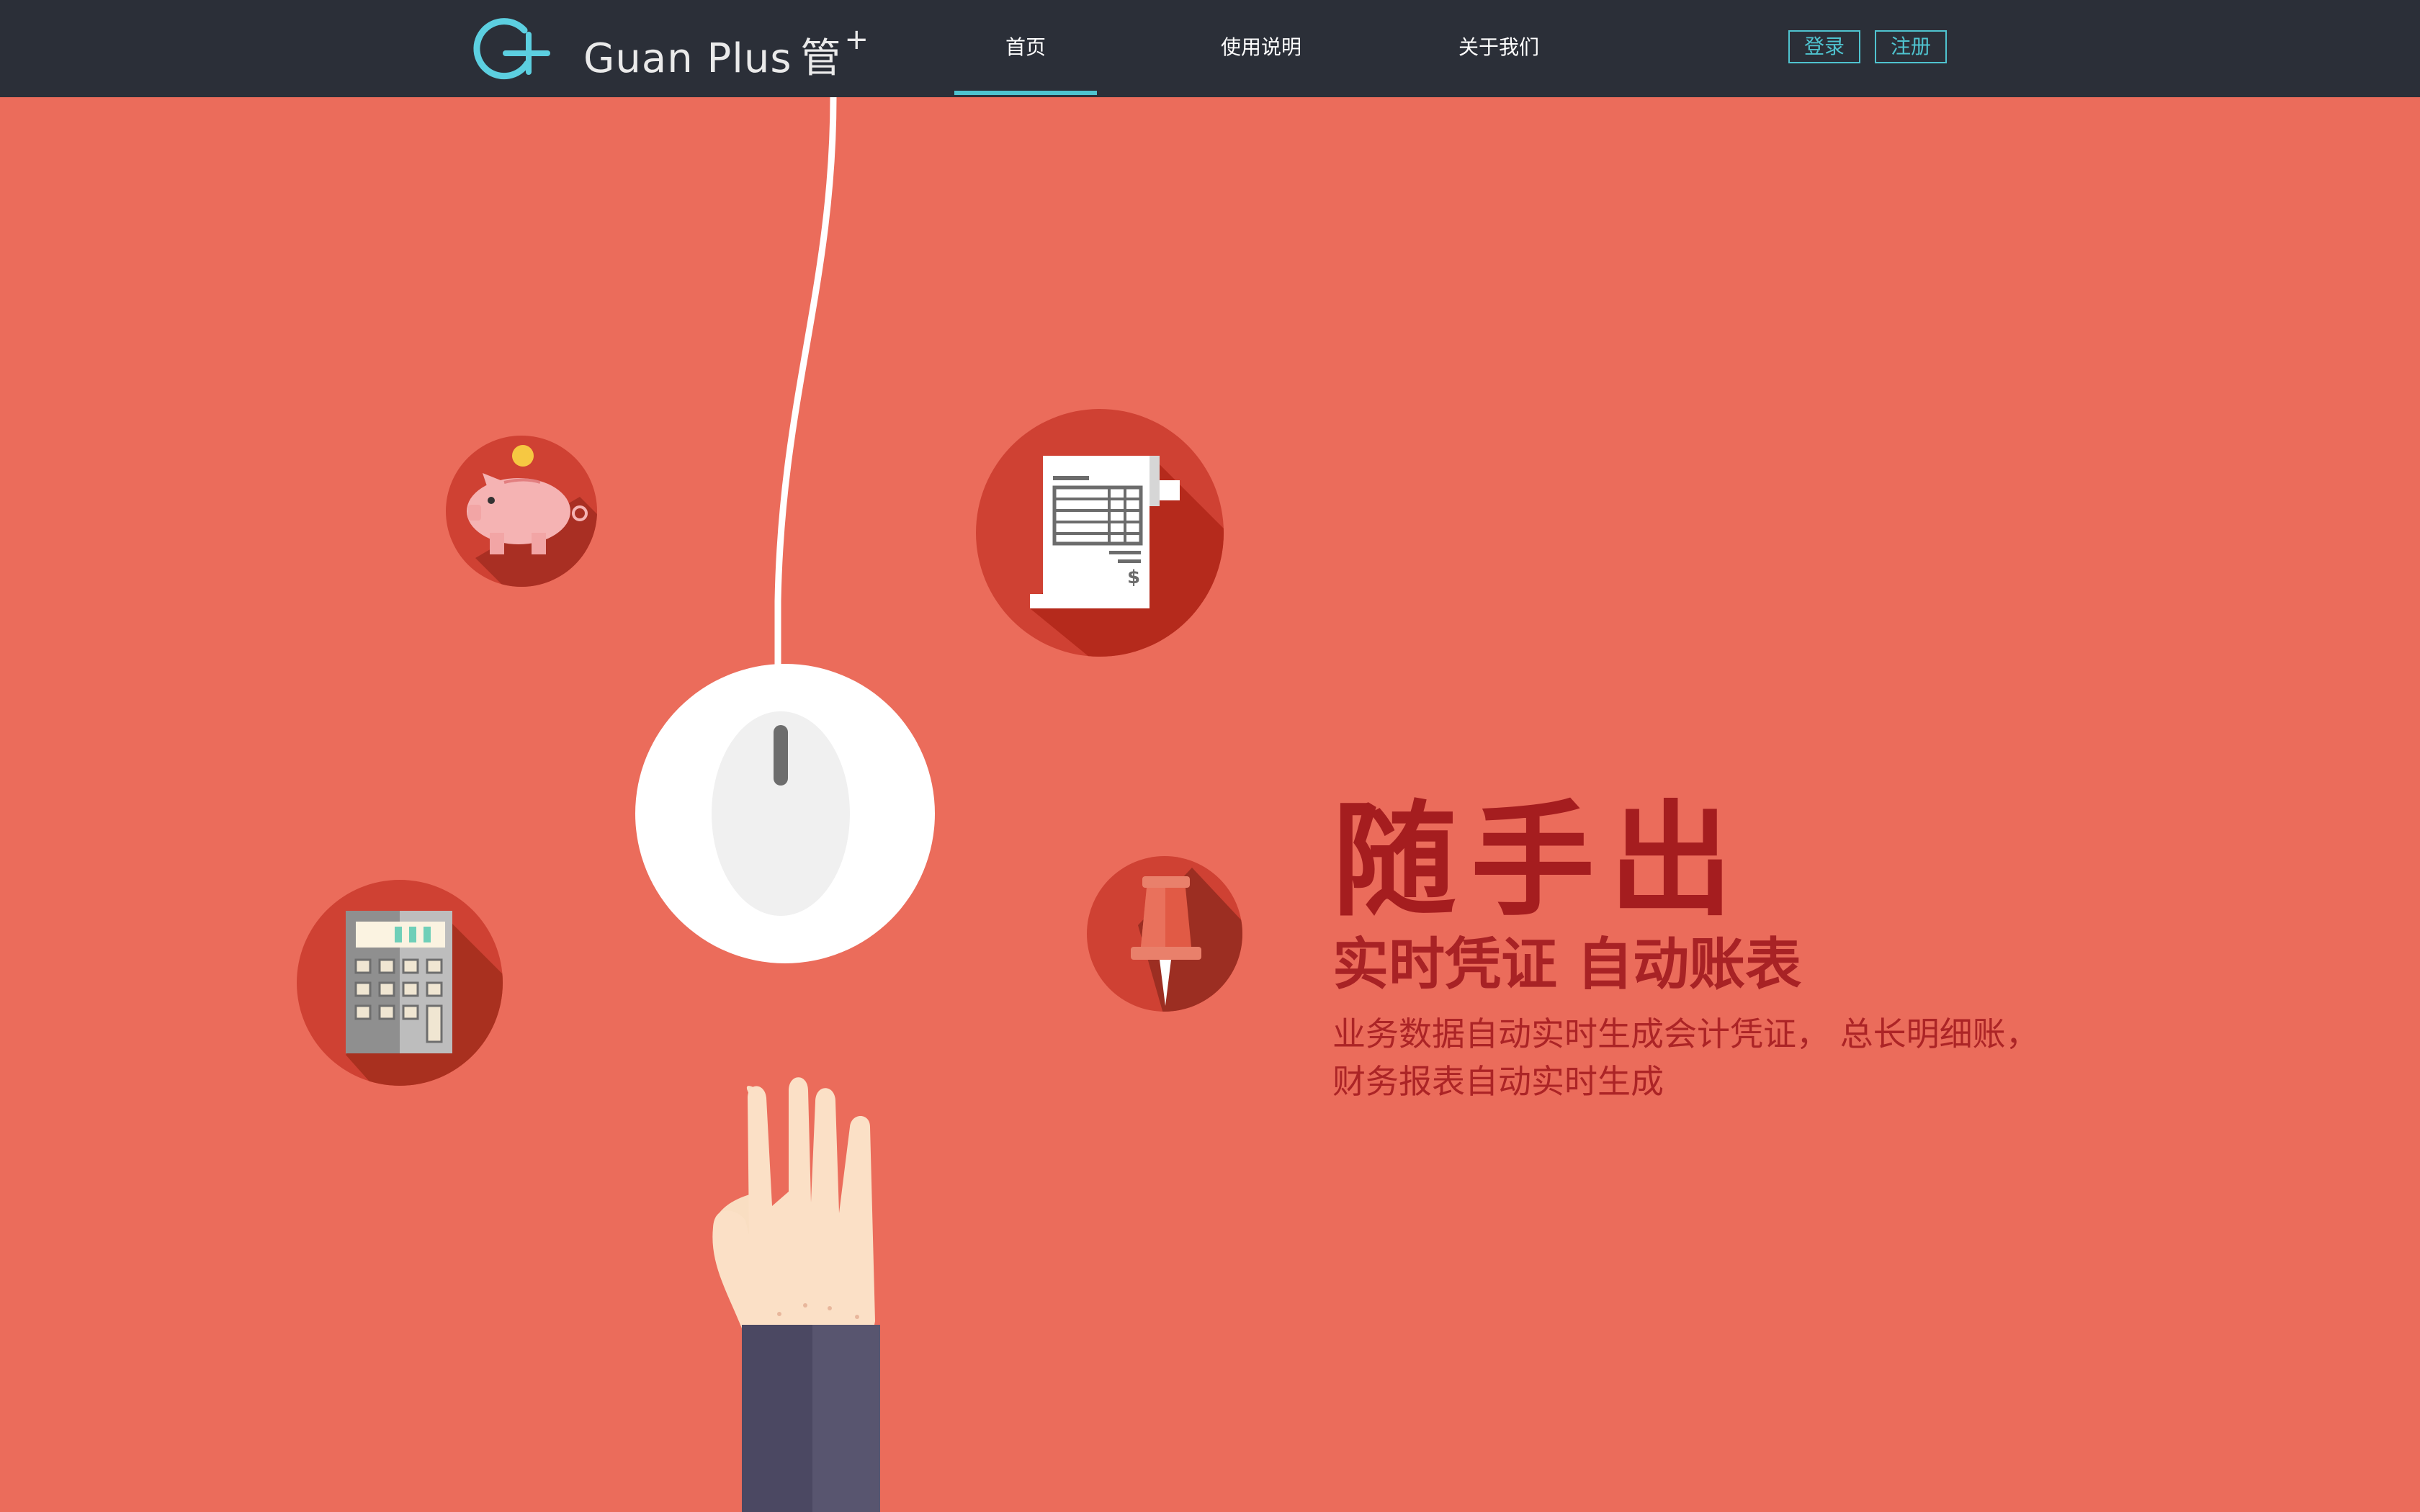 The height and width of the screenshot is (1512, 2420). What do you see at coordinates (1025, 47) in the screenshot?
I see `tab-home: 首页` at bounding box center [1025, 47].